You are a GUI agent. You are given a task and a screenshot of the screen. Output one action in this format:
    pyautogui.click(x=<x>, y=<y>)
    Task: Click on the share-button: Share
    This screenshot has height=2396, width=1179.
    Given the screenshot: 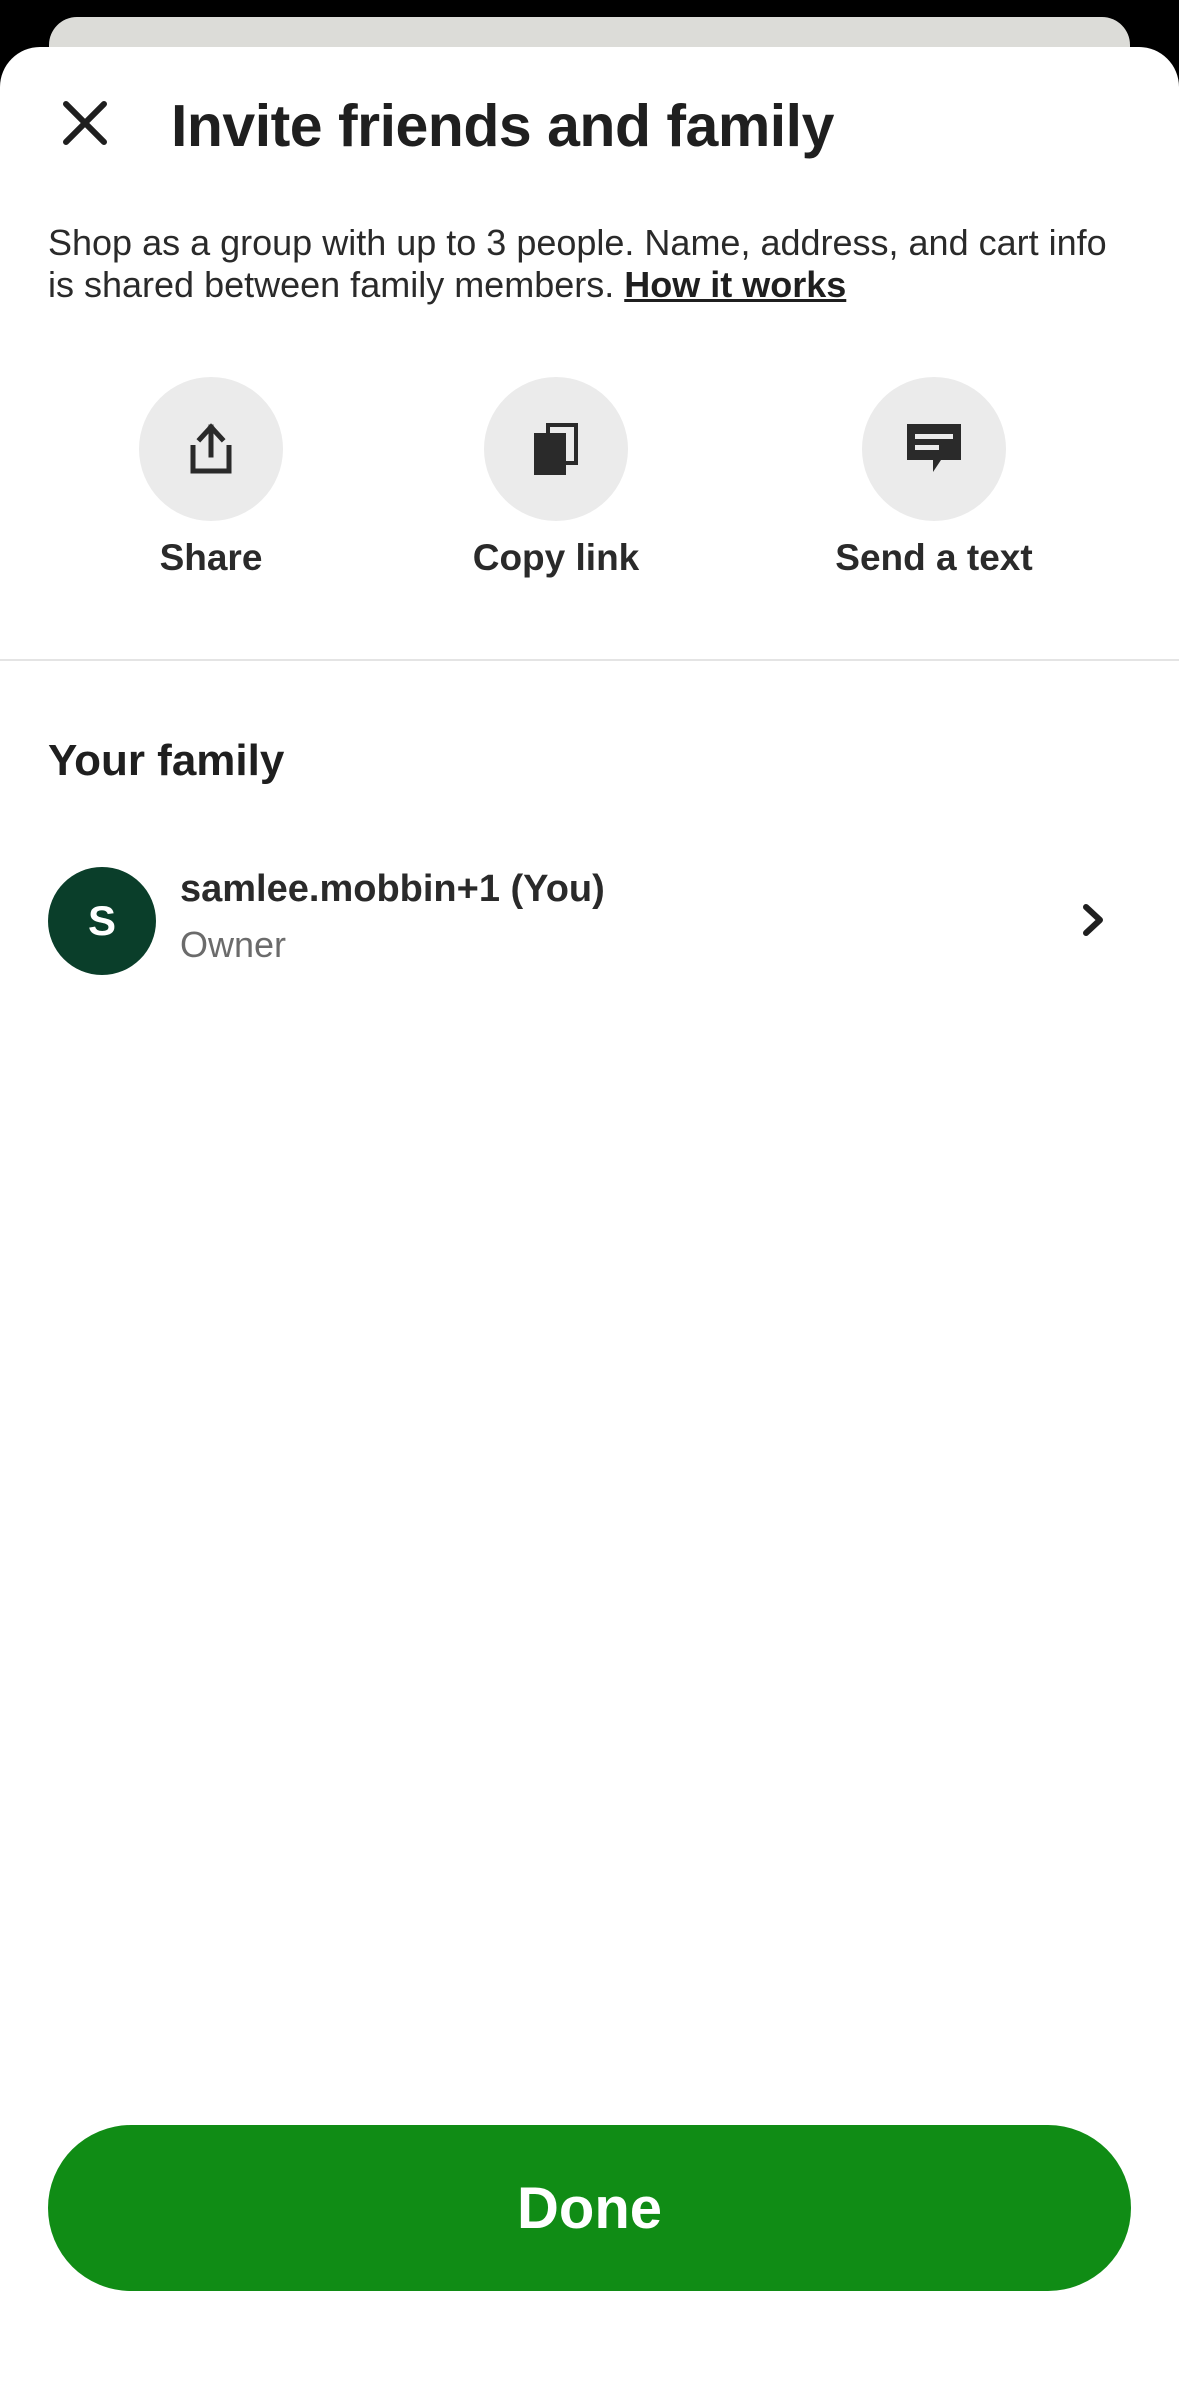 What is the action you would take?
    pyautogui.click(x=211, y=478)
    